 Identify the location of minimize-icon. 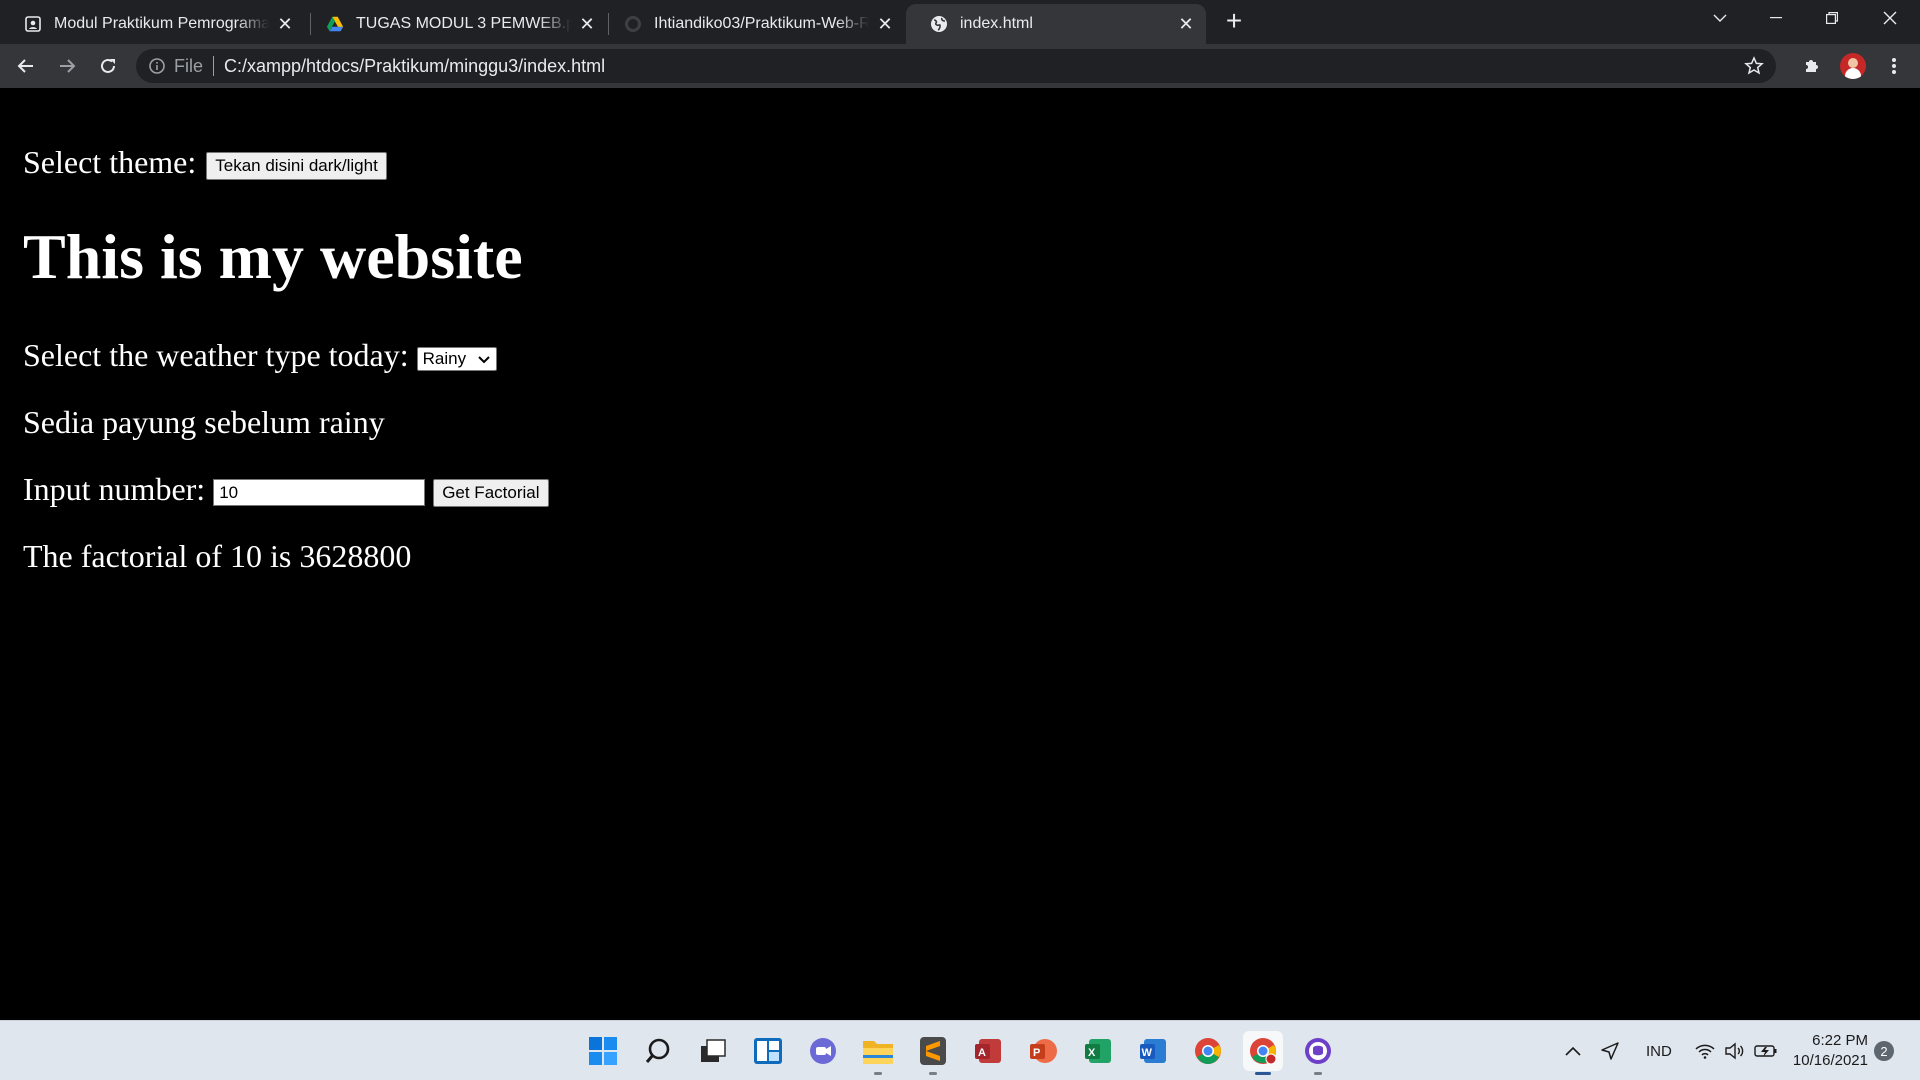
(1776, 18).